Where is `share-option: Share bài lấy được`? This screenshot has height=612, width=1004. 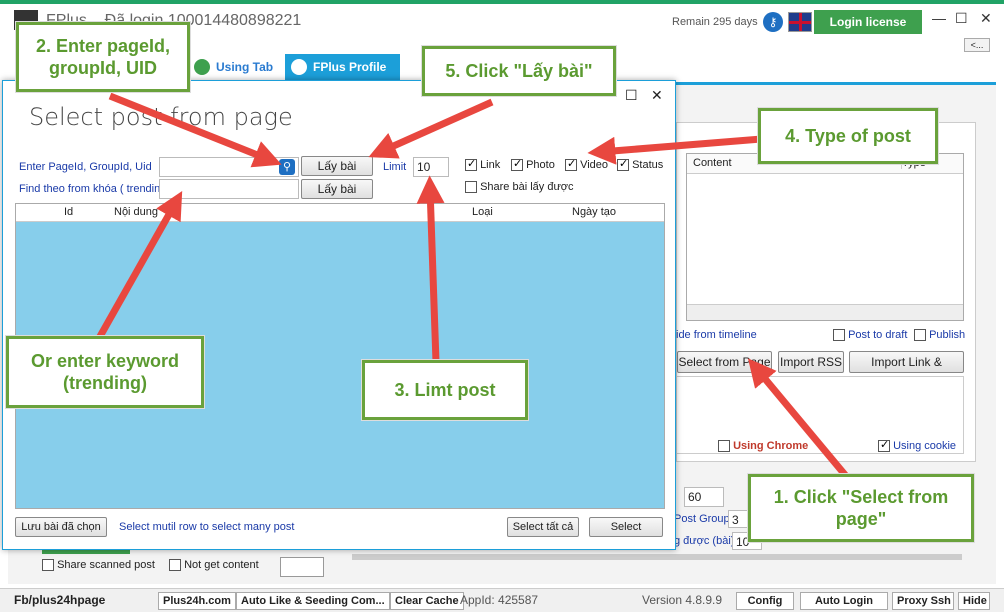 share-option: Share bài lấy được is located at coordinates (519, 187).